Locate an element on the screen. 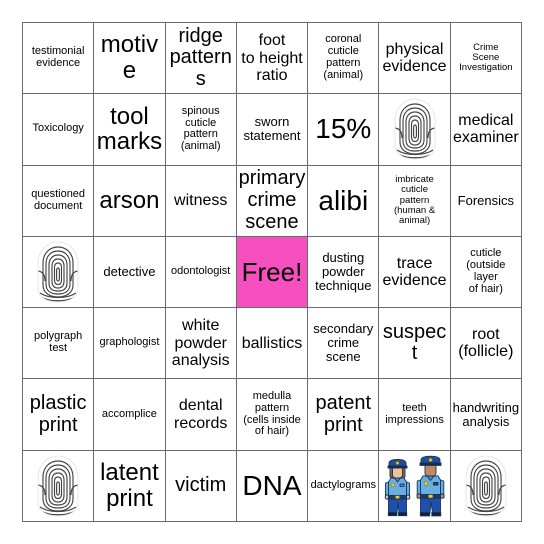 Image resolution: width=544 pixels, height=544 pixels. bingo-cell-label: detective is located at coordinates (129, 271).